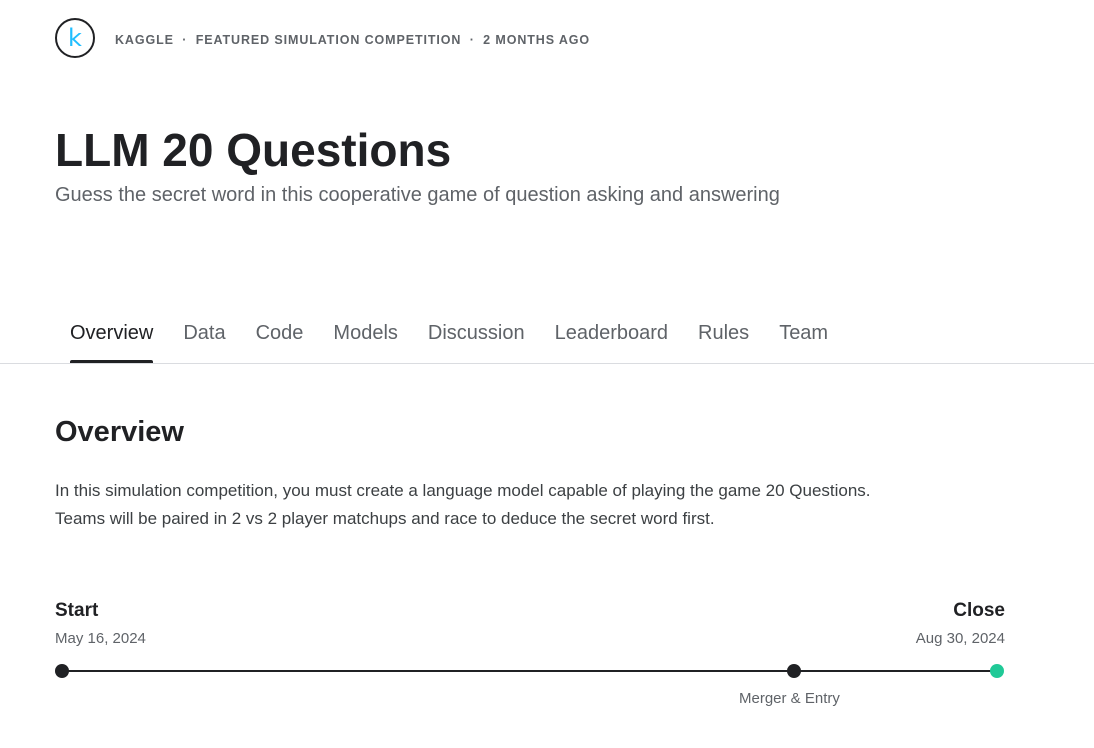 The height and width of the screenshot is (748, 1094). I want to click on tab-models: Models, so click(365, 341).